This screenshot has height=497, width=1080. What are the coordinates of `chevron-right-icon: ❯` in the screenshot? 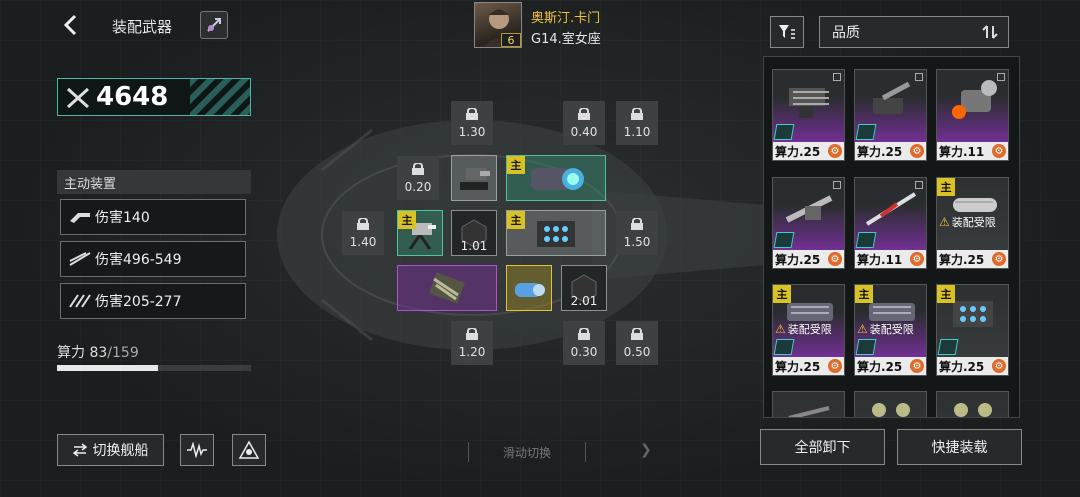 It's located at (646, 450).